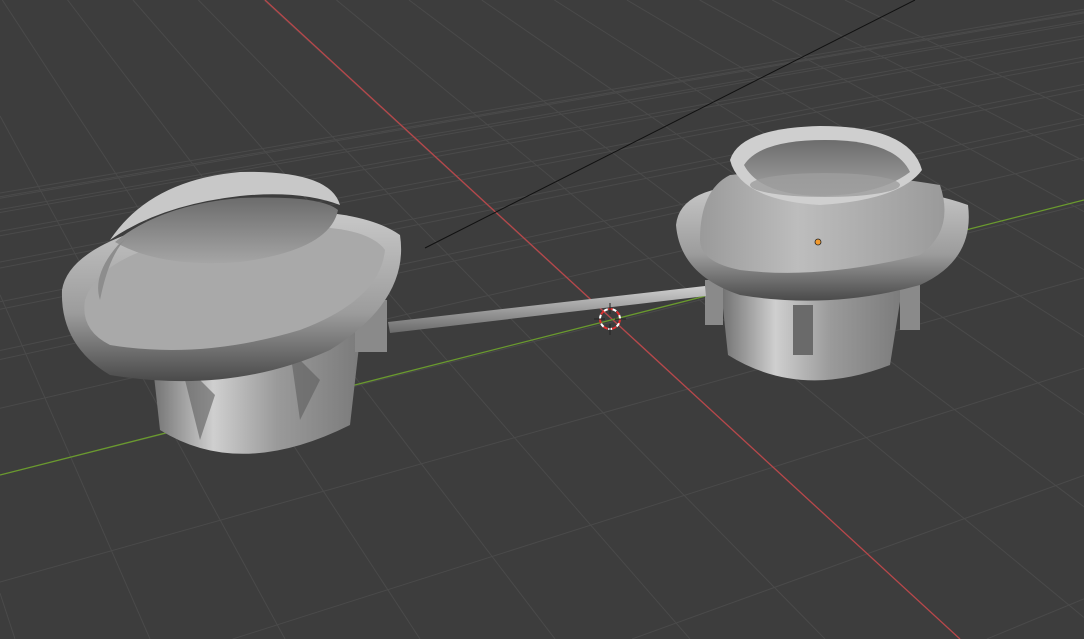 The image size is (1084, 639). Describe the element at coordinates (547, 309) in the screenshot. I see `connecting-rod` at that location.